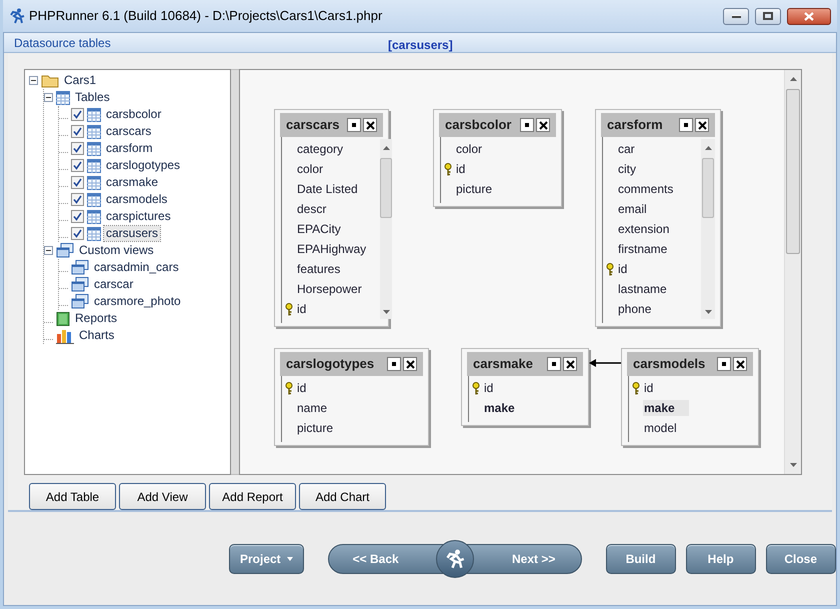  Describe the element at coordinates (162, 496) in the screenshot. I see `add-button: Add View` at that location.